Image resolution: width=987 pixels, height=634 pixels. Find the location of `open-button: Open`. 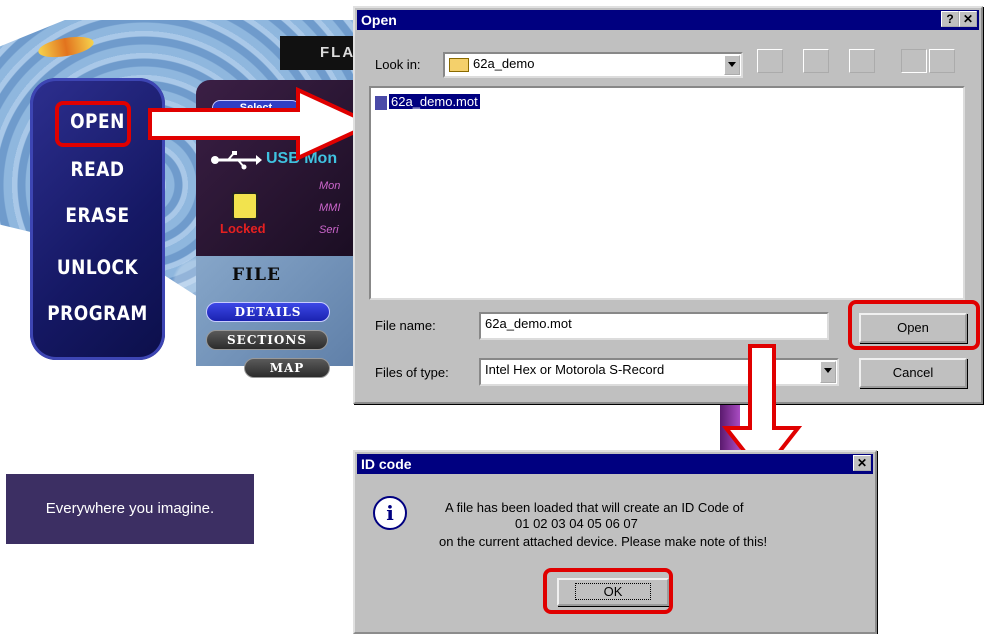

open-button: Open is located at coordinates (913, 328).